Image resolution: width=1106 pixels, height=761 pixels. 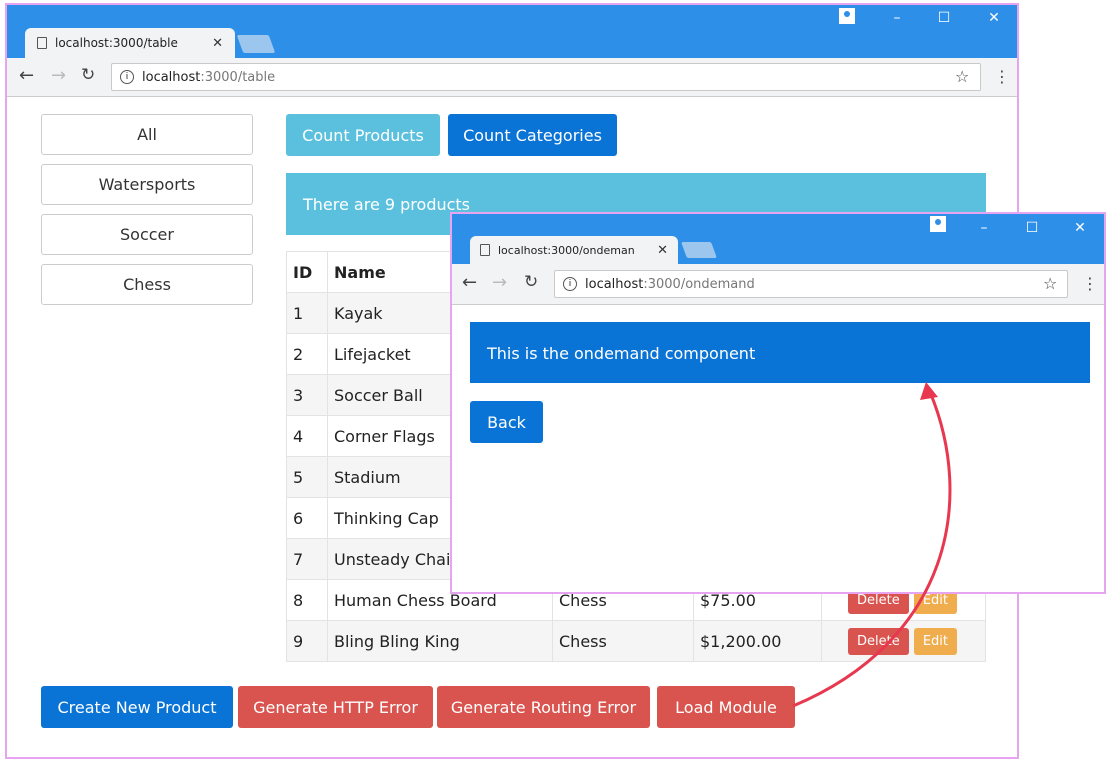 I want to click on cell-actions: Delete Edit, so click(x=903, y=641).